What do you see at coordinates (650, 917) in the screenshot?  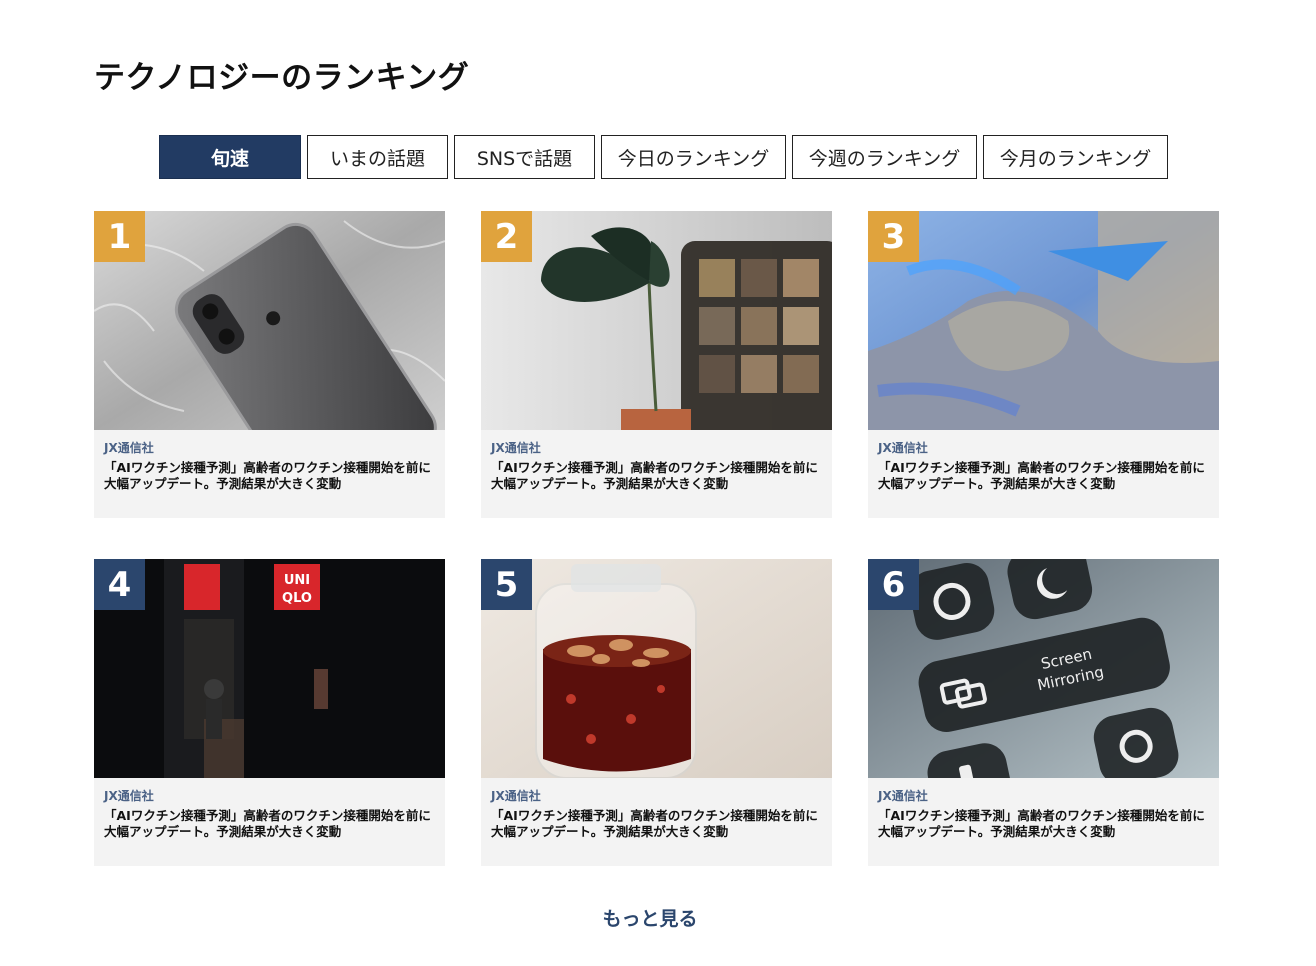 I see `more-link: もっと見る` at bounding box center [650, 917].